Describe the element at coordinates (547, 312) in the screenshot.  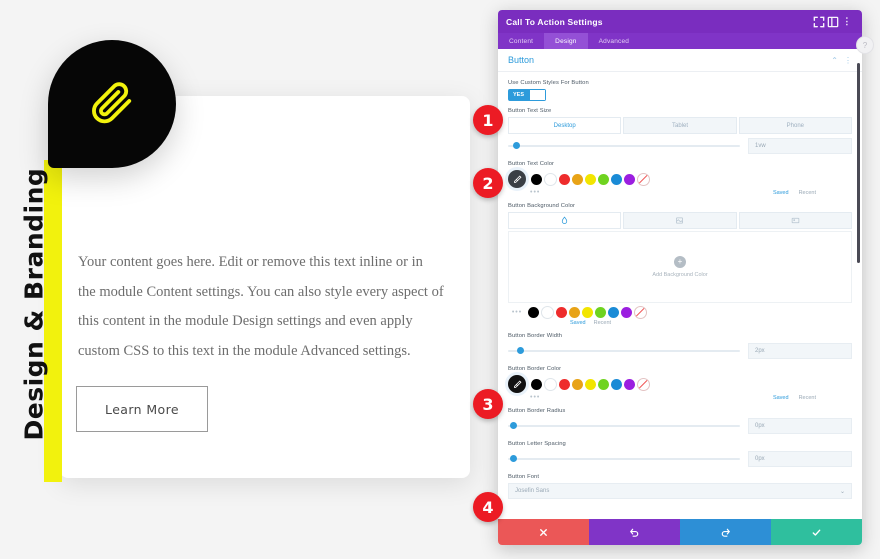
I see `bg-swatch-white` at that location.